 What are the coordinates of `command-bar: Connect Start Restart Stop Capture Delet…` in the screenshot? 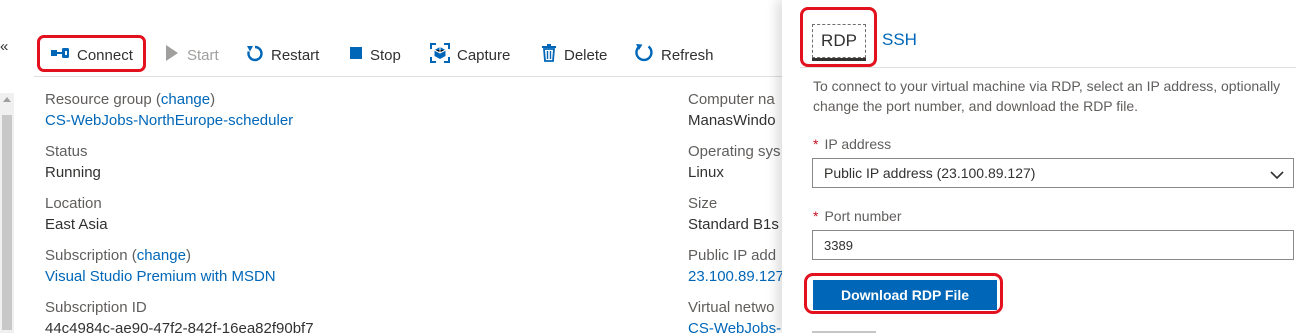 It's located at (406, 55).